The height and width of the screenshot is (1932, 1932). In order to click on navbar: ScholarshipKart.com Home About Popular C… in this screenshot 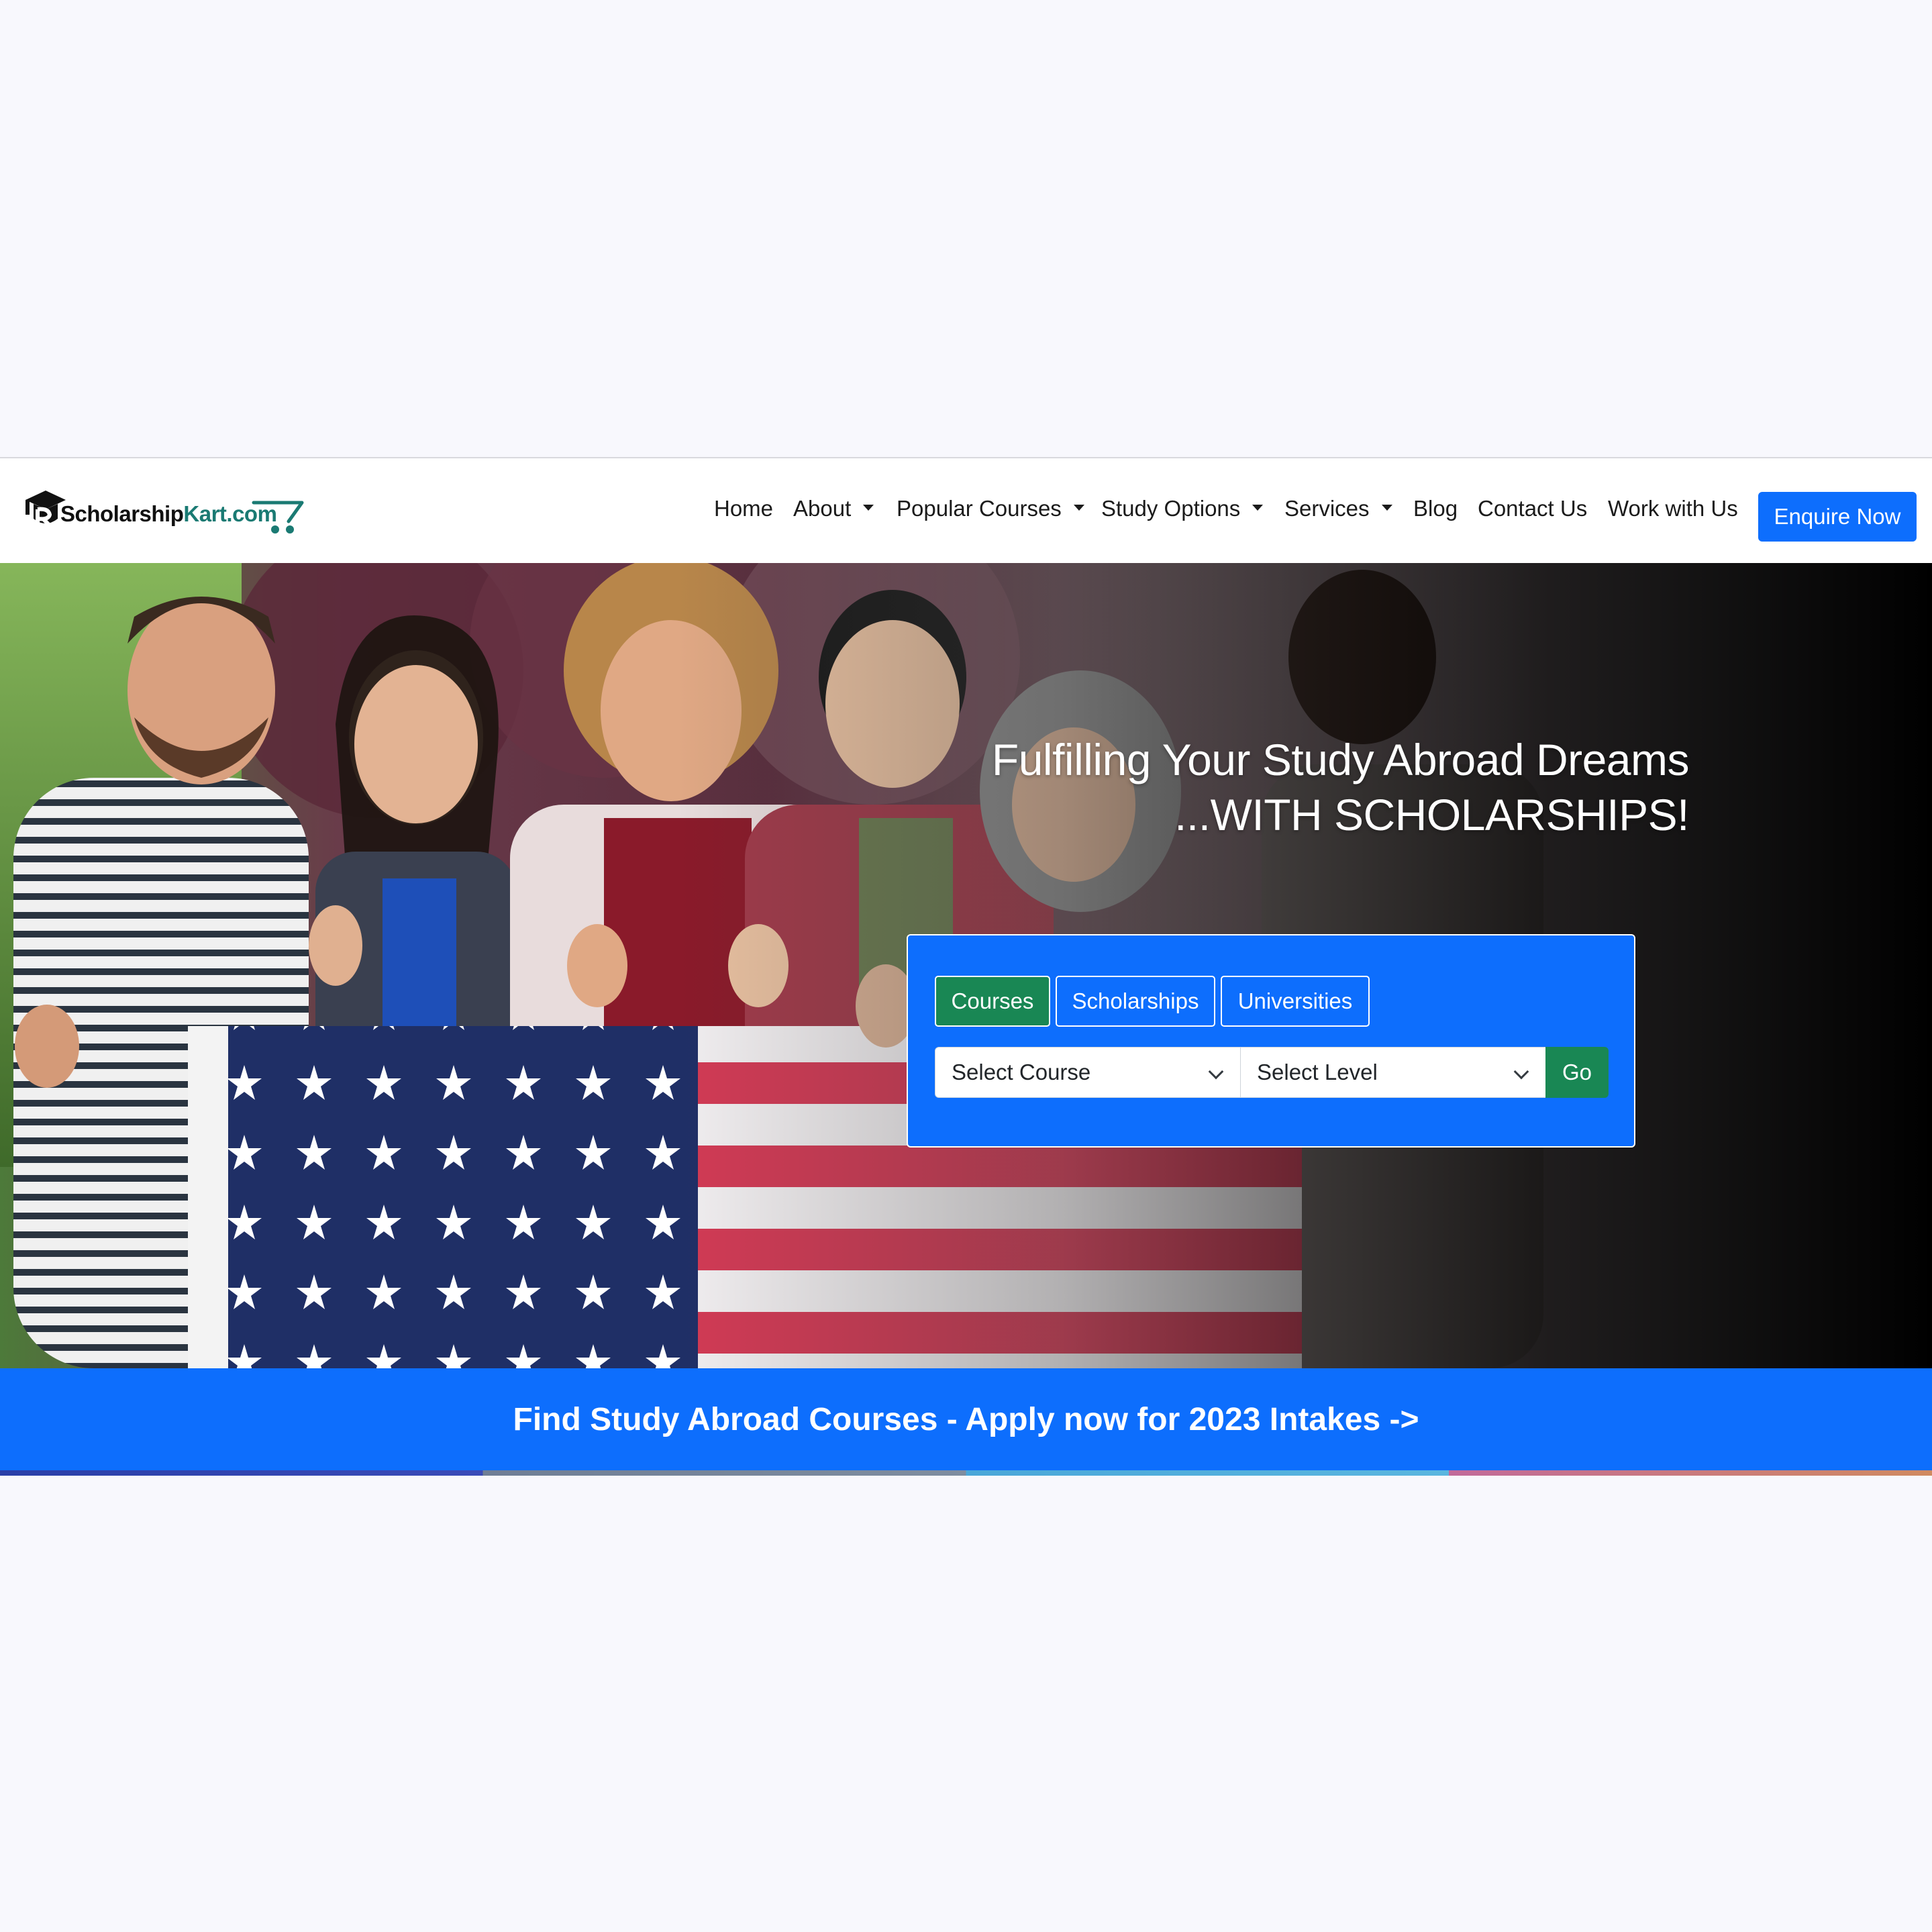, I will do `click(966, 511)`.